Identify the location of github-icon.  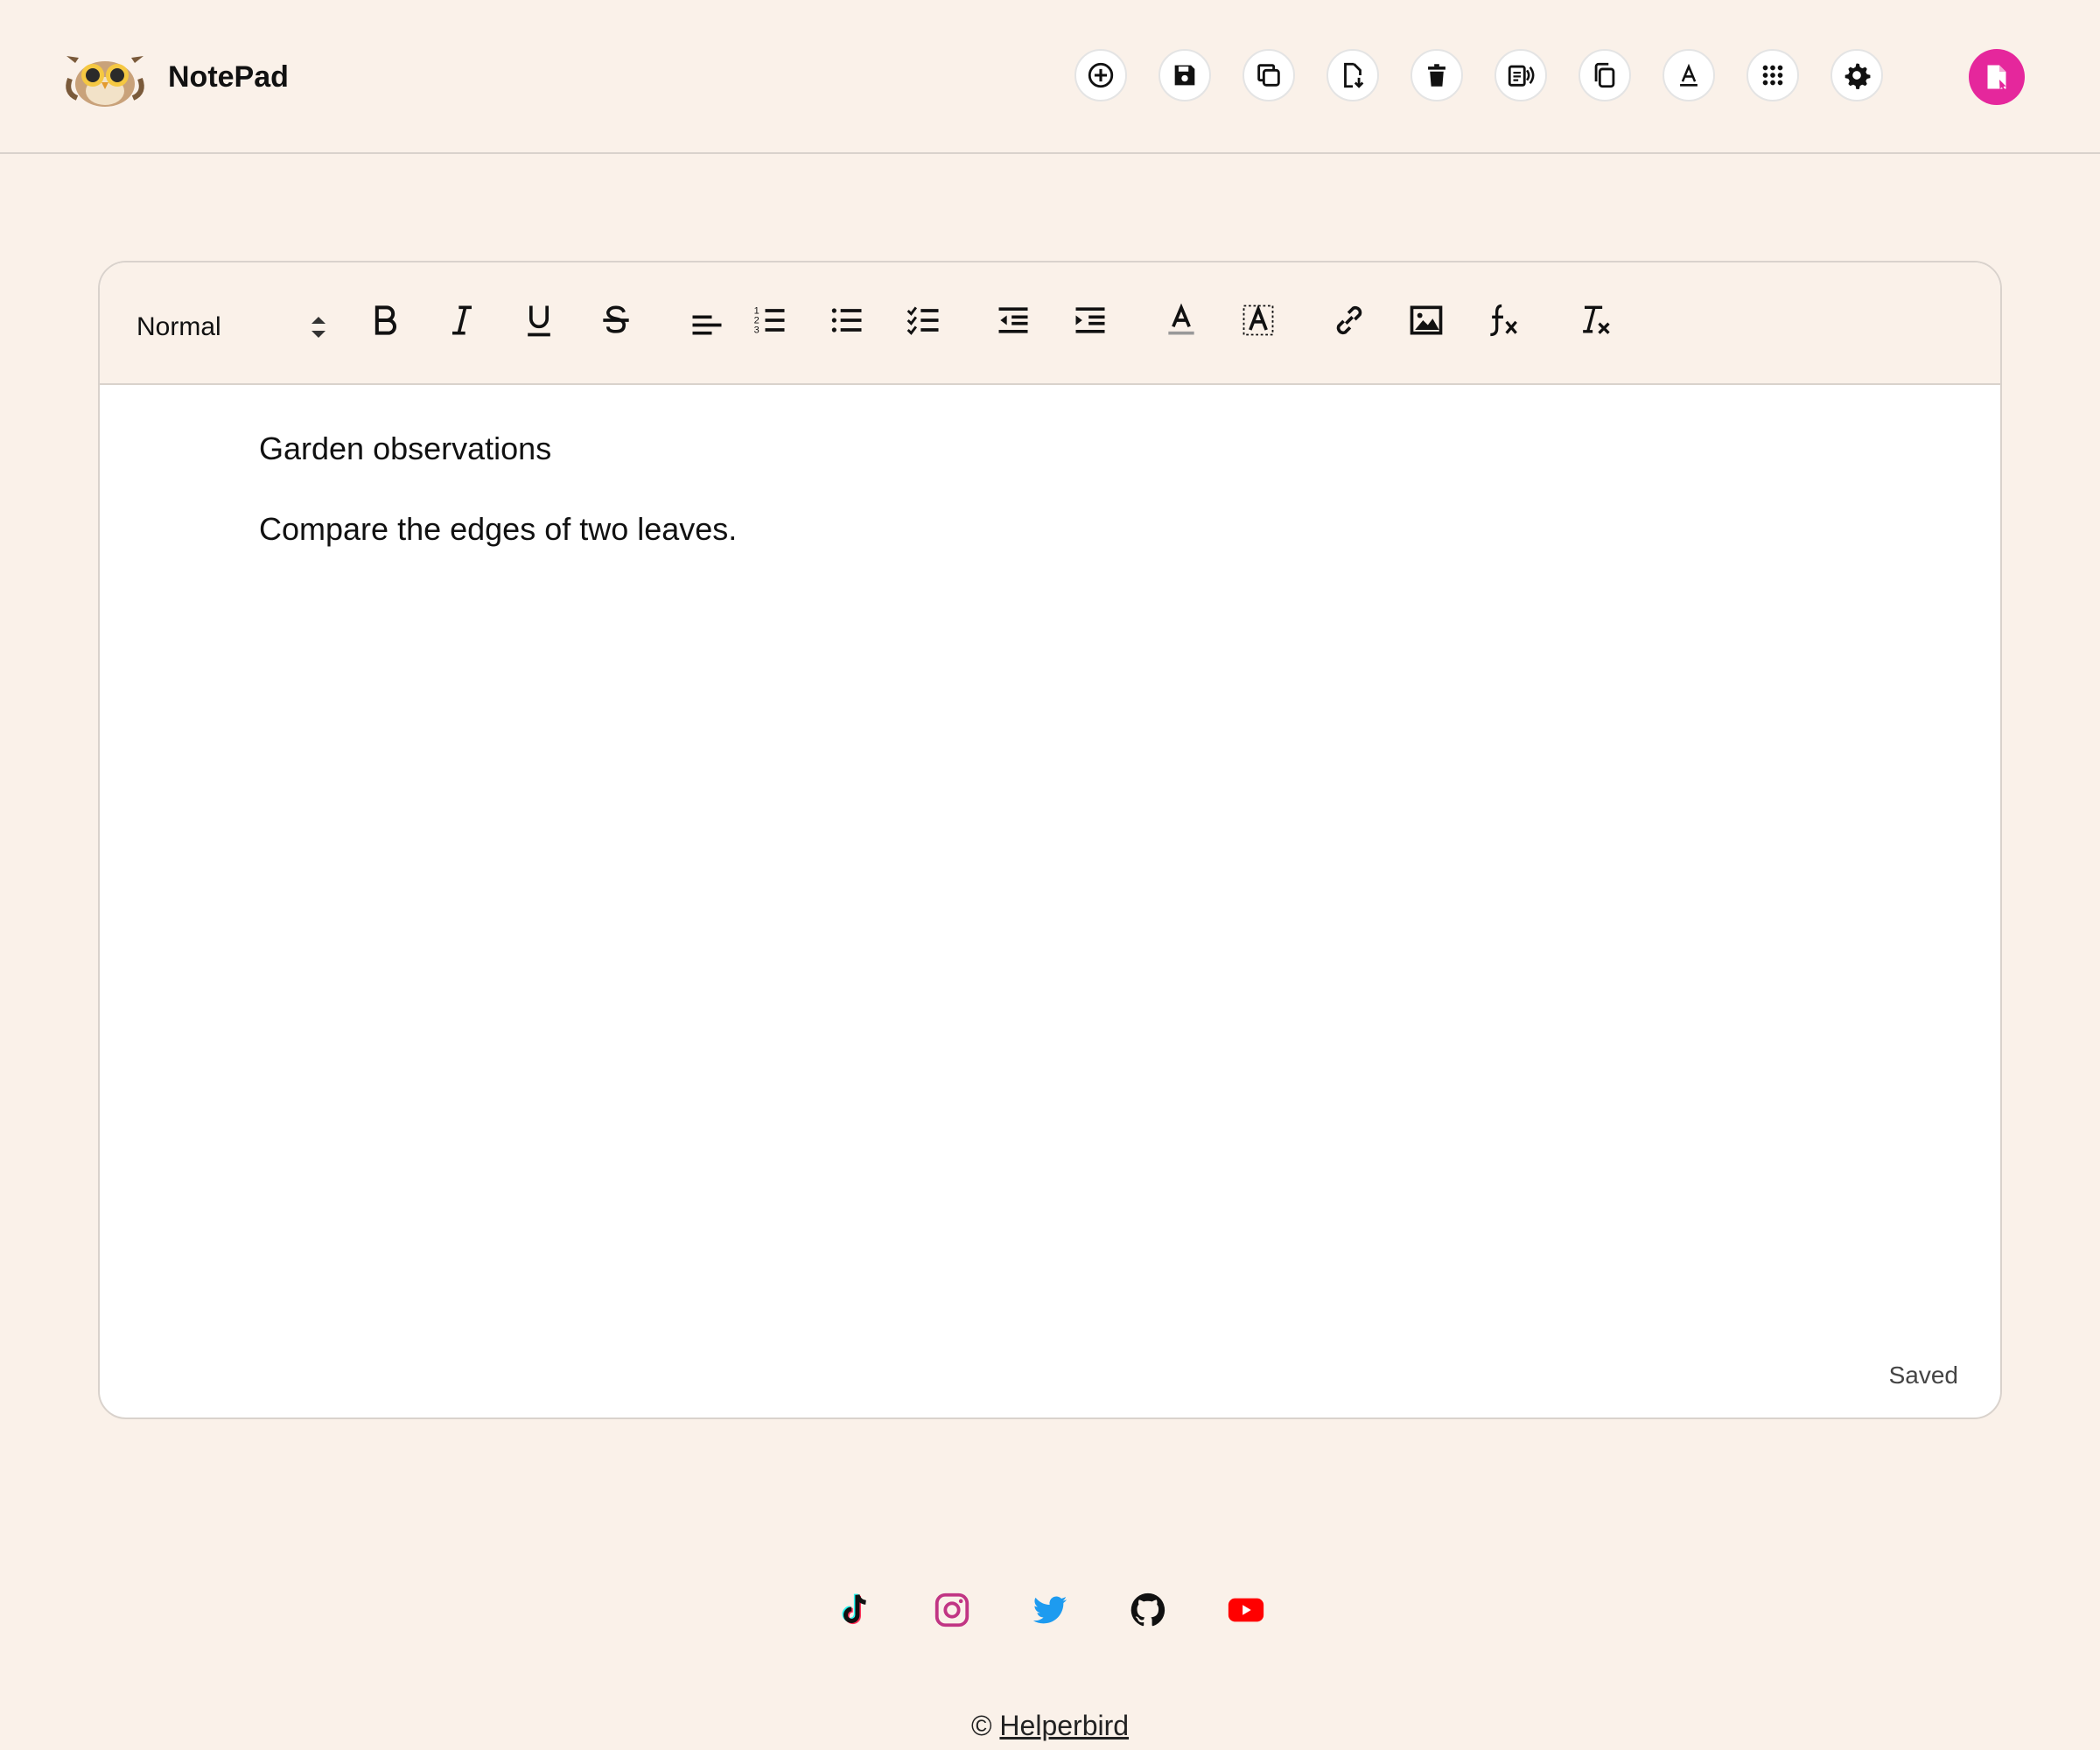
(1148, 1609).